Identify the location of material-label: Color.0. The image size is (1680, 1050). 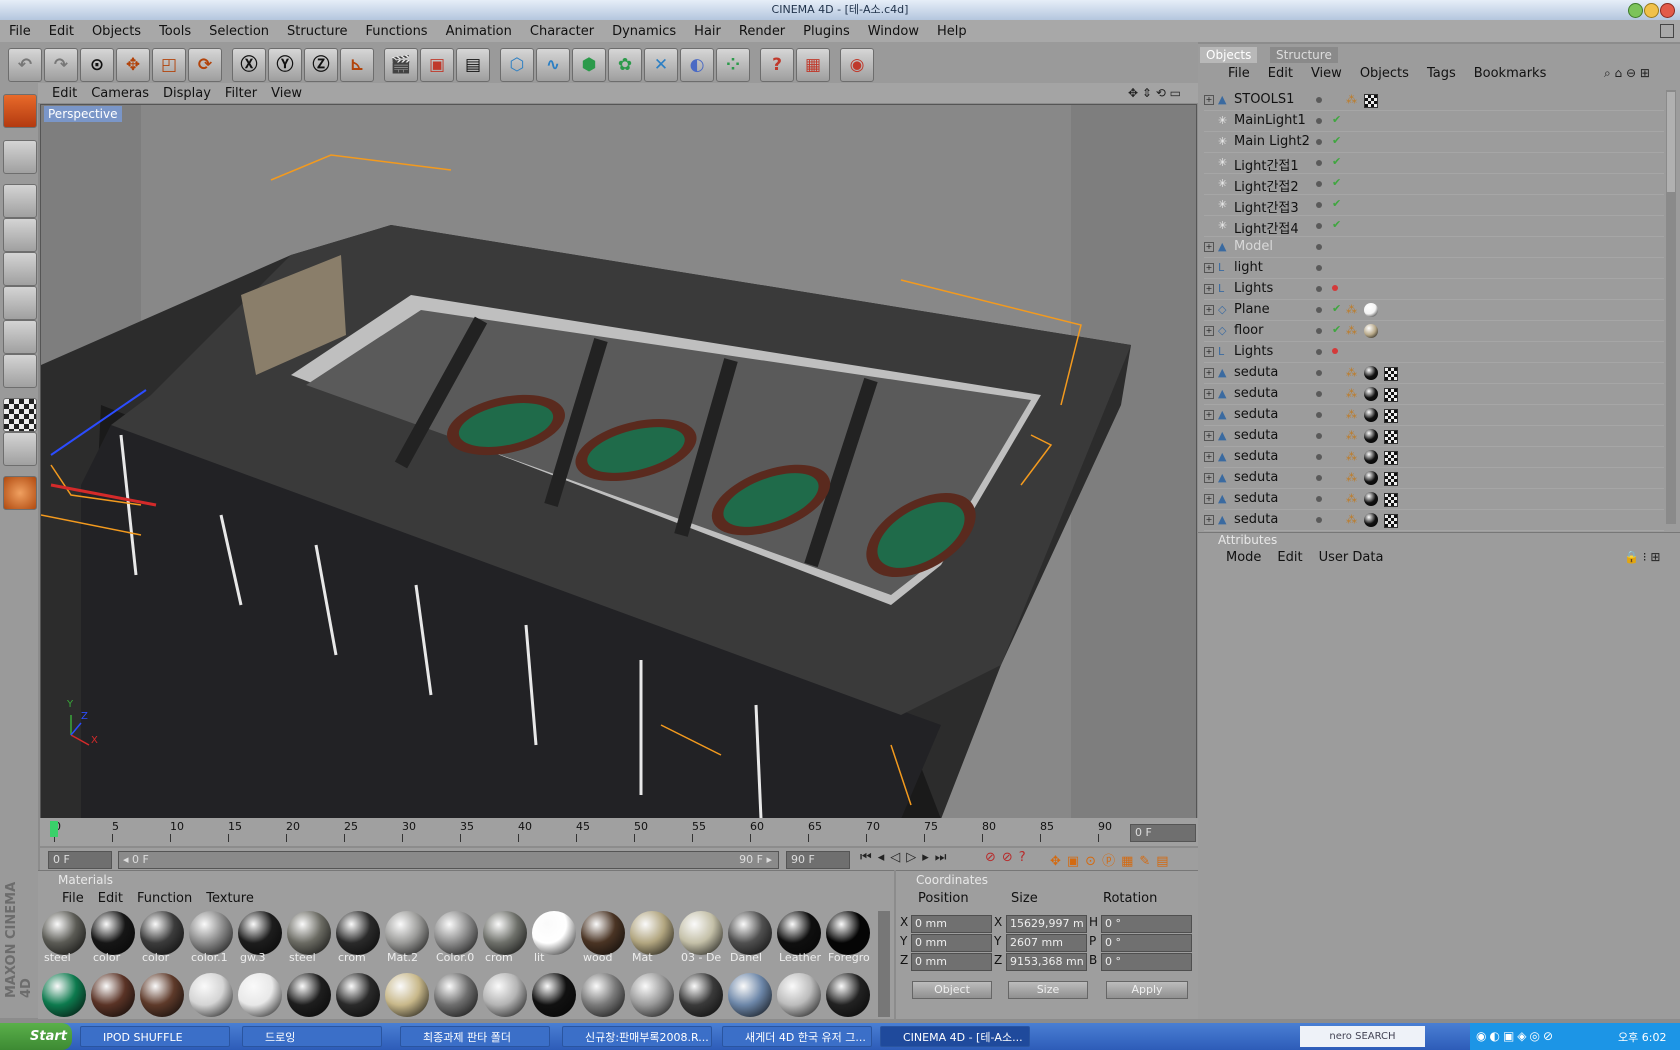
(459, 957).